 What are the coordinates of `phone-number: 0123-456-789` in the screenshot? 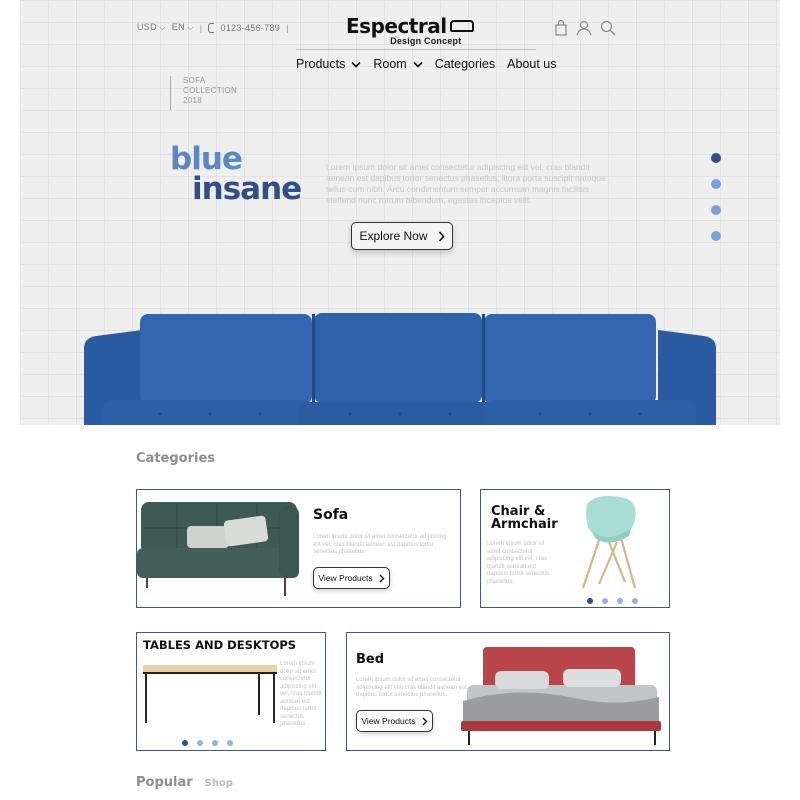 It's located at (250, 28).